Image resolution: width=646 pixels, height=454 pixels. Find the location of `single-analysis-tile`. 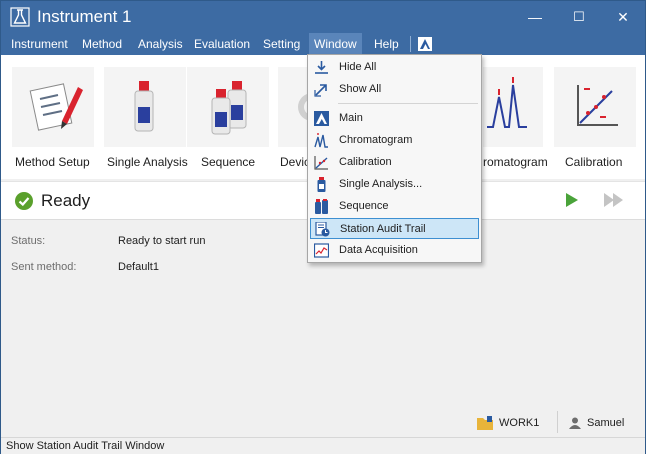

single-analysis-tile is located at coordinates (145, 107).